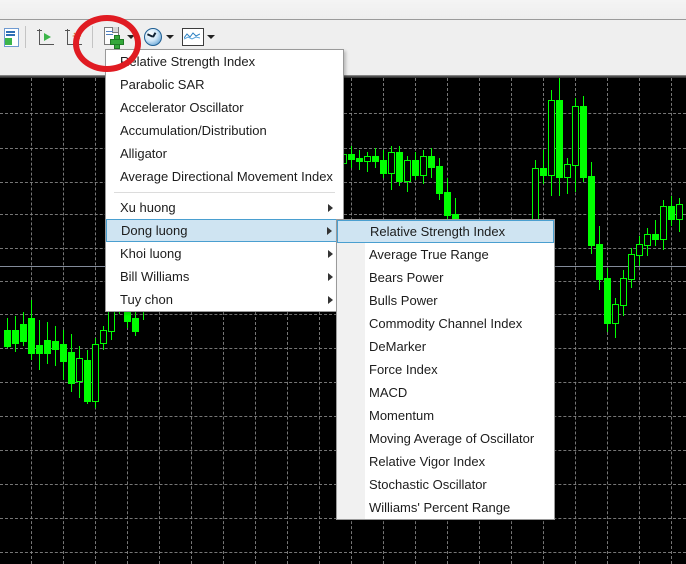 The height and width of the screenshot is (564, 686). I want to click on menu-item-bulls-power: Bulls Power, so click(445, 300).